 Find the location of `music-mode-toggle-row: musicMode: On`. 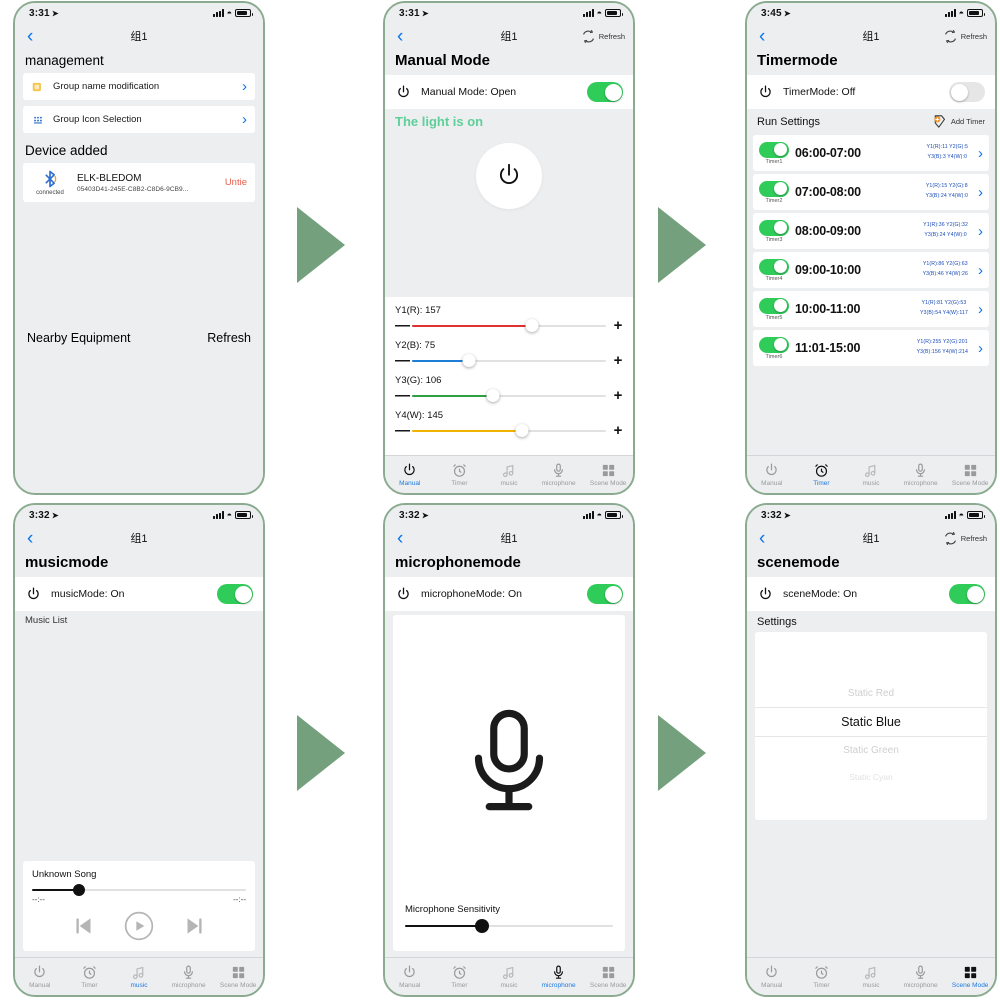

music-mode-toggle-row: musicMode: On is located at coordinates (139, 594).